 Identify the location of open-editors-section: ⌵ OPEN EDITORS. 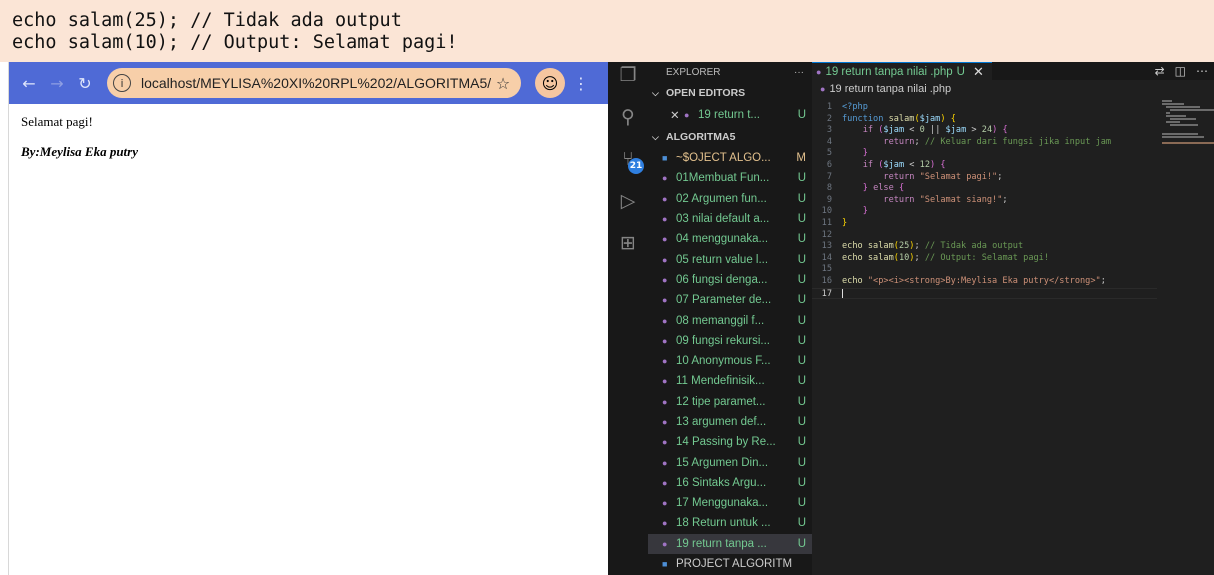
(730, 93).